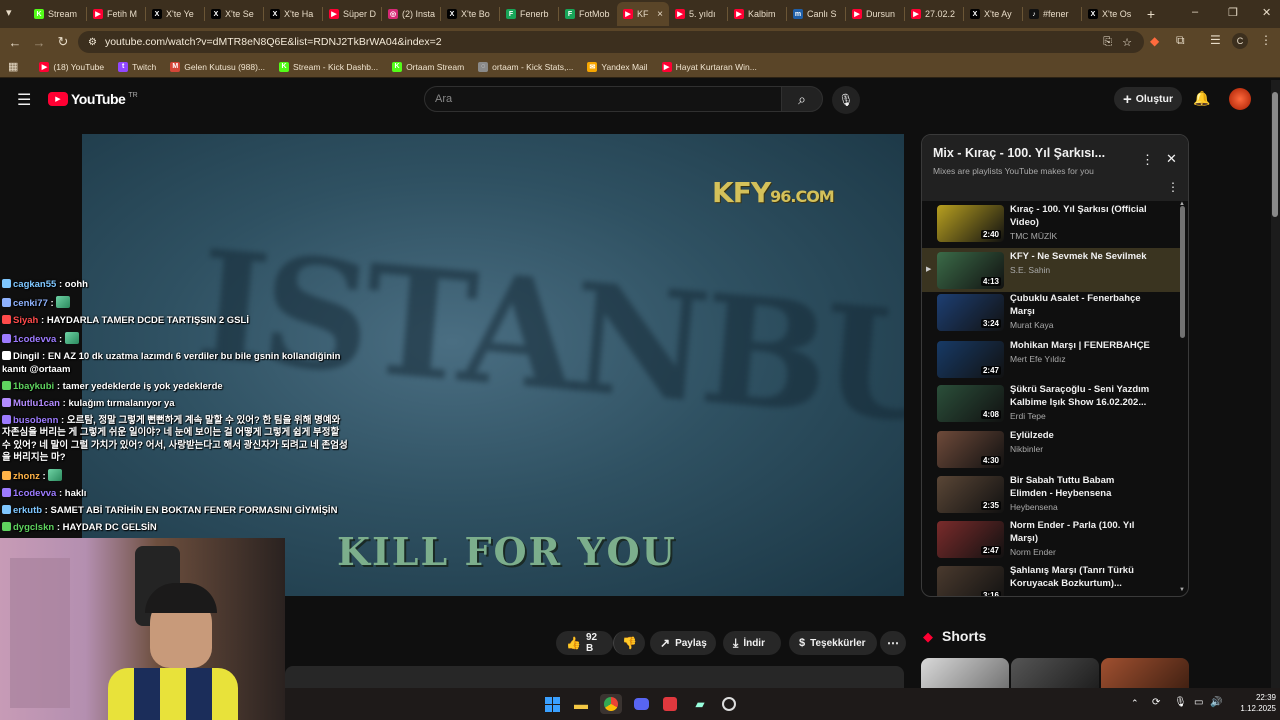  Describe the element at coordinates (1154, 41) in the screenshot. I see `extension-icon: ◆` at that location.